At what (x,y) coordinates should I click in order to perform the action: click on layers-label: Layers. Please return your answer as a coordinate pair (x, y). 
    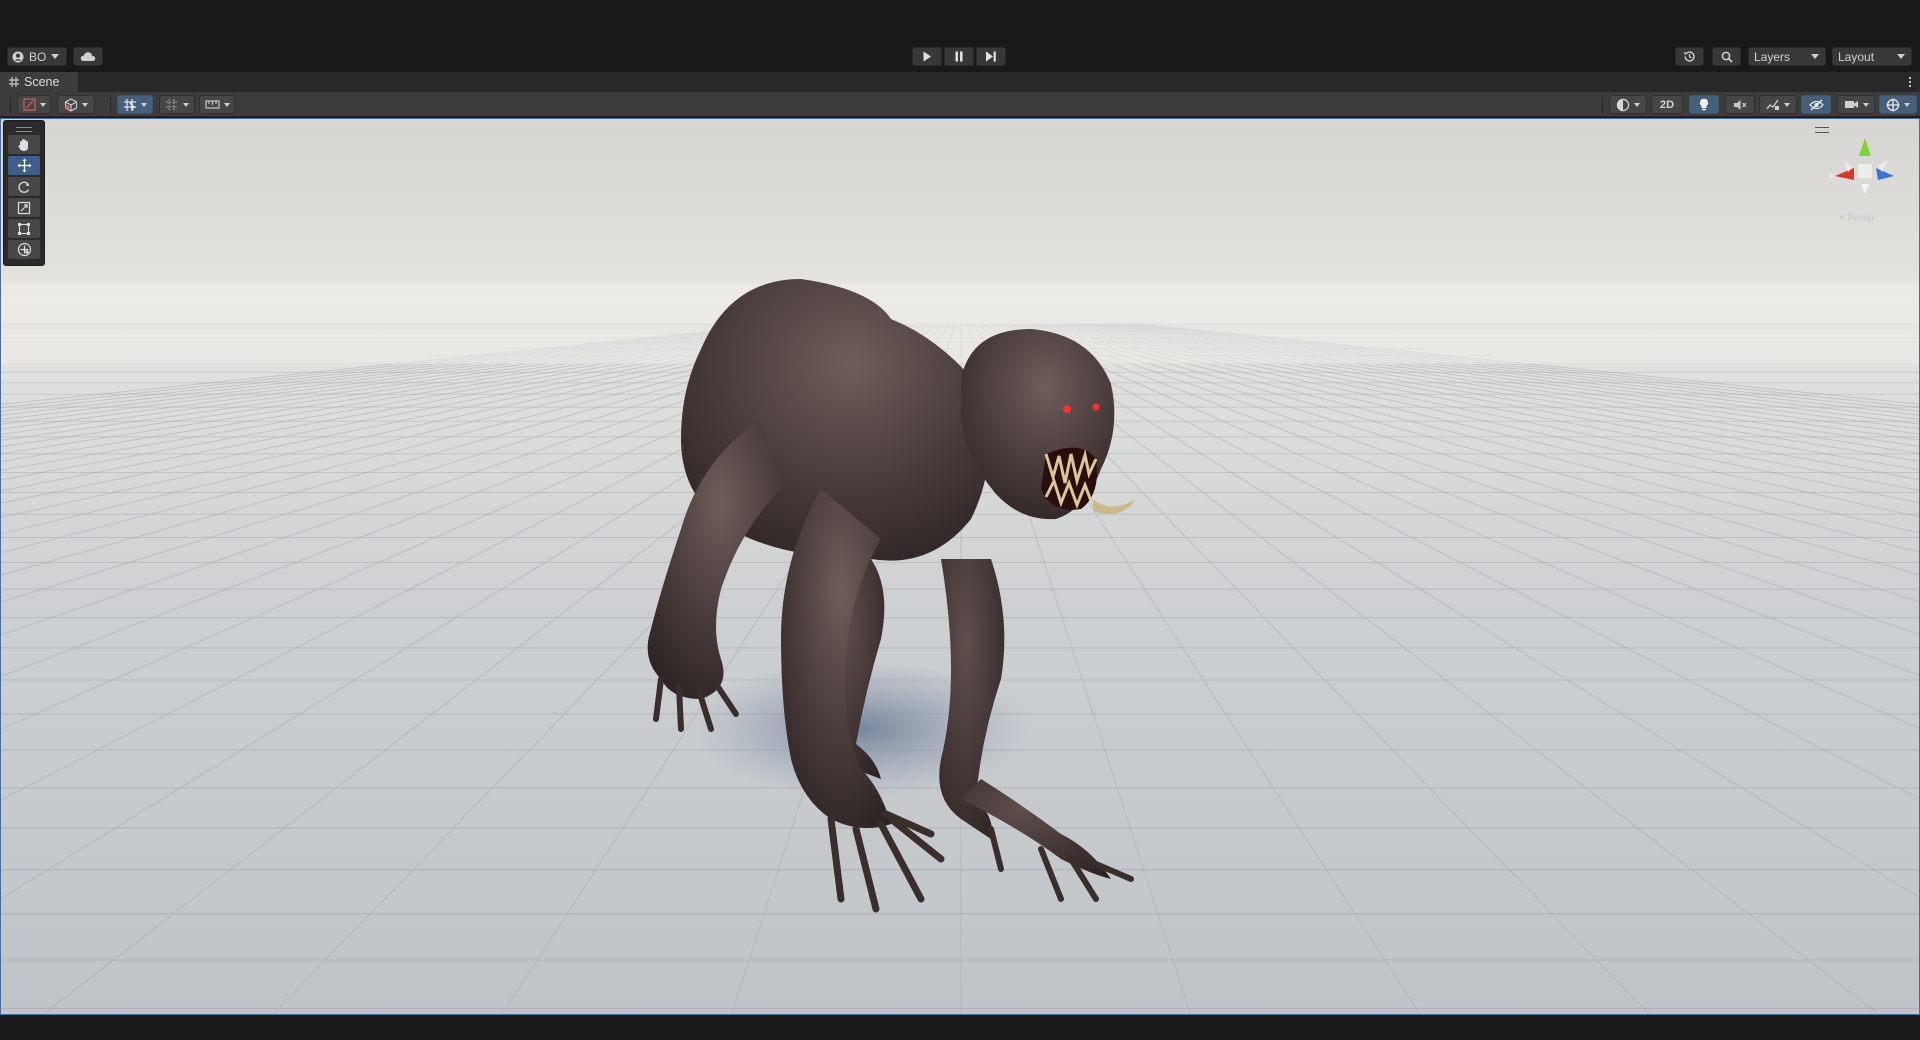
    Looking at the image, I should click on (1772, 56).